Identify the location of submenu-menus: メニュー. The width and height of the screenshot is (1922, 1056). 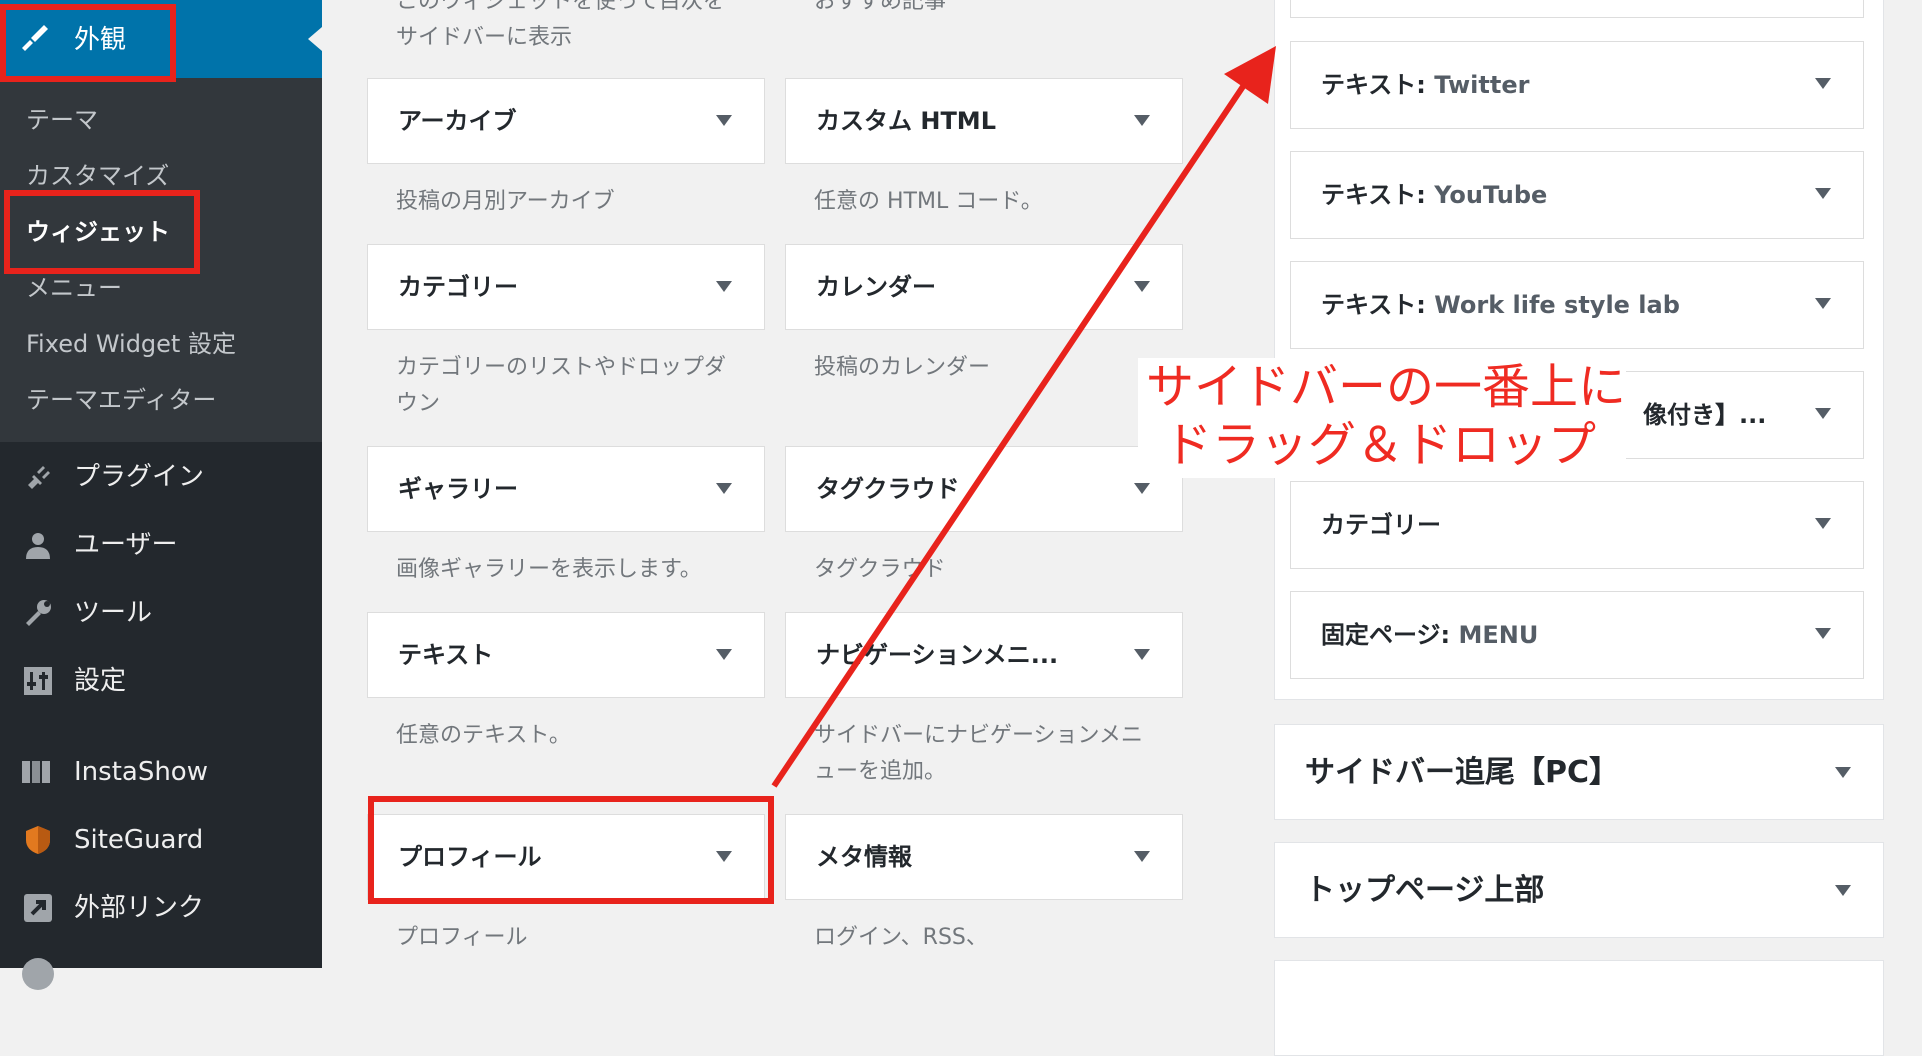
(74, 288).